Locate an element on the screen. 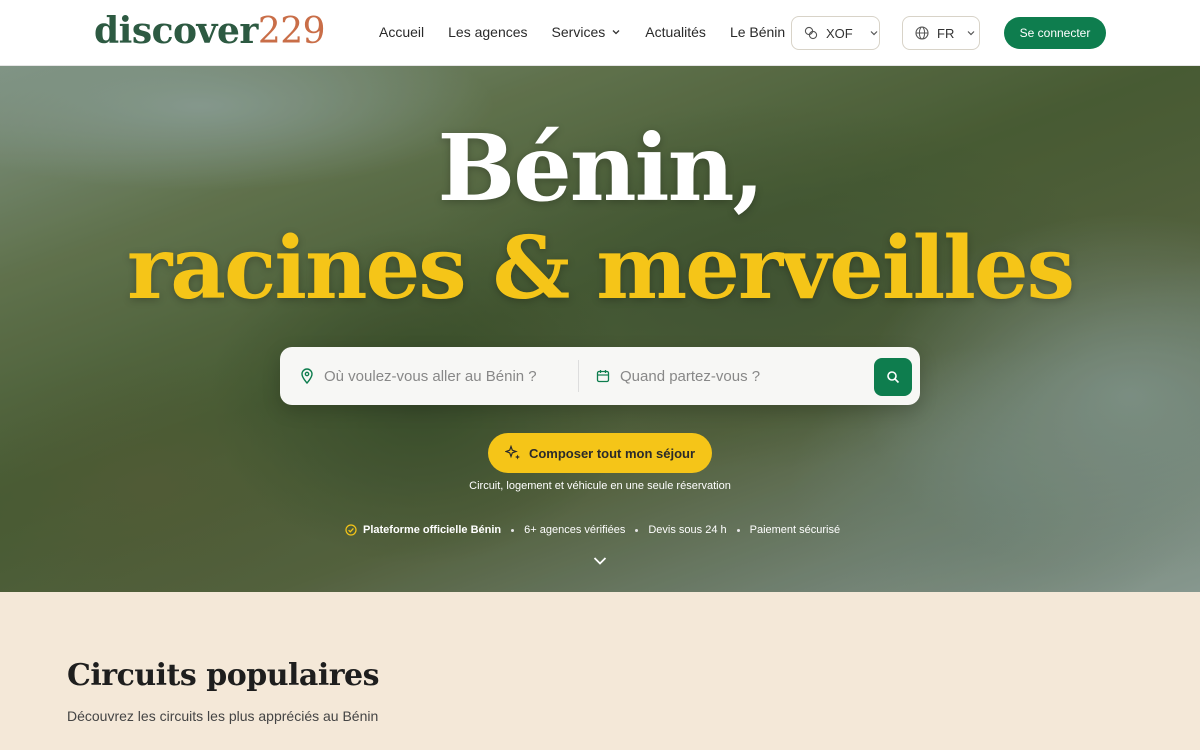 This screenshot has width=1200, height=750. logo-number: 229 is located at coordinates (291, 31).